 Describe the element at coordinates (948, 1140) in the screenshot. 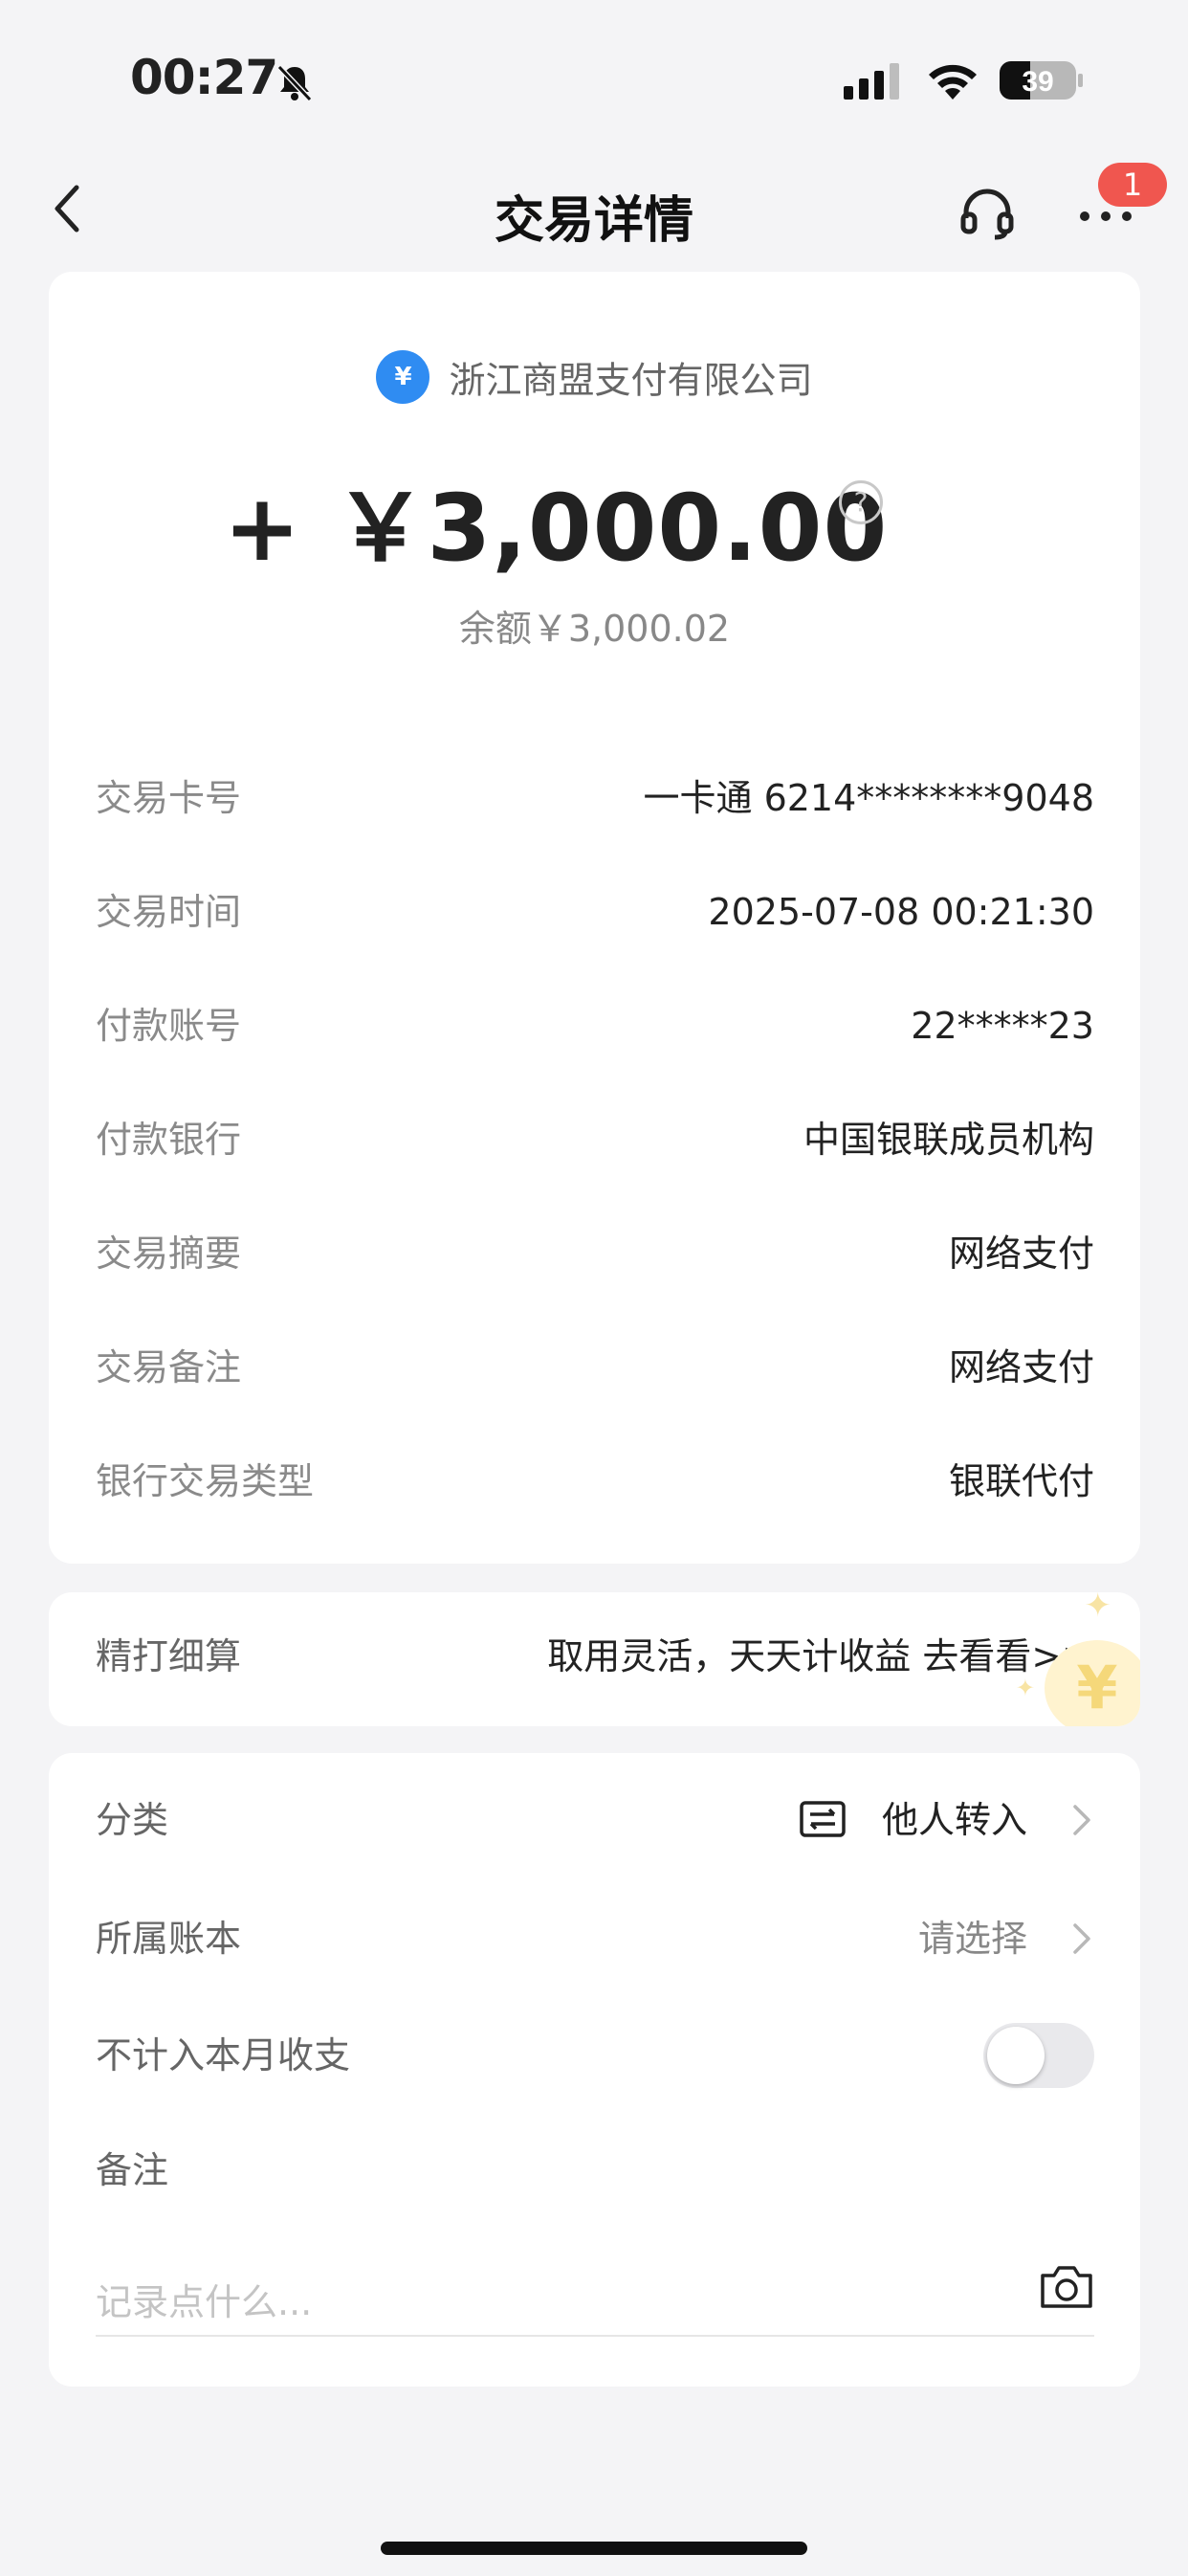

I see `detail-value: 中国银联成员机构` at that location.